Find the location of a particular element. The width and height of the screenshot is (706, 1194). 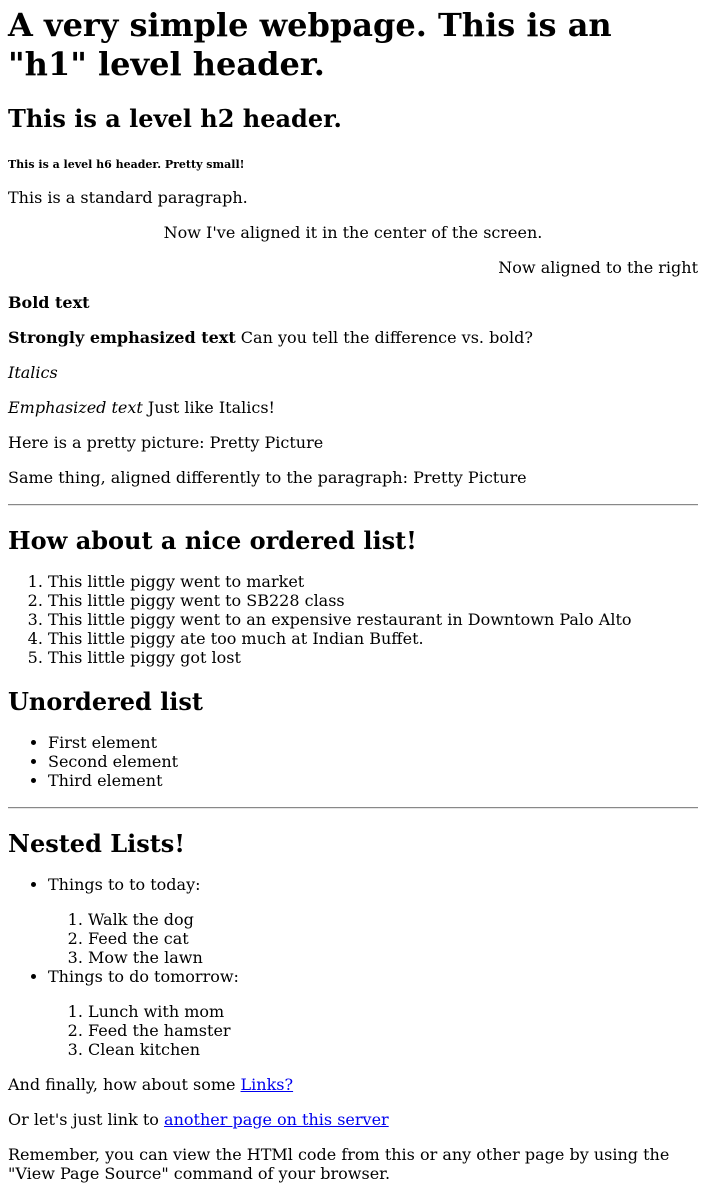

list-item: This little piggy went to market is located at coordinates (373, 581).